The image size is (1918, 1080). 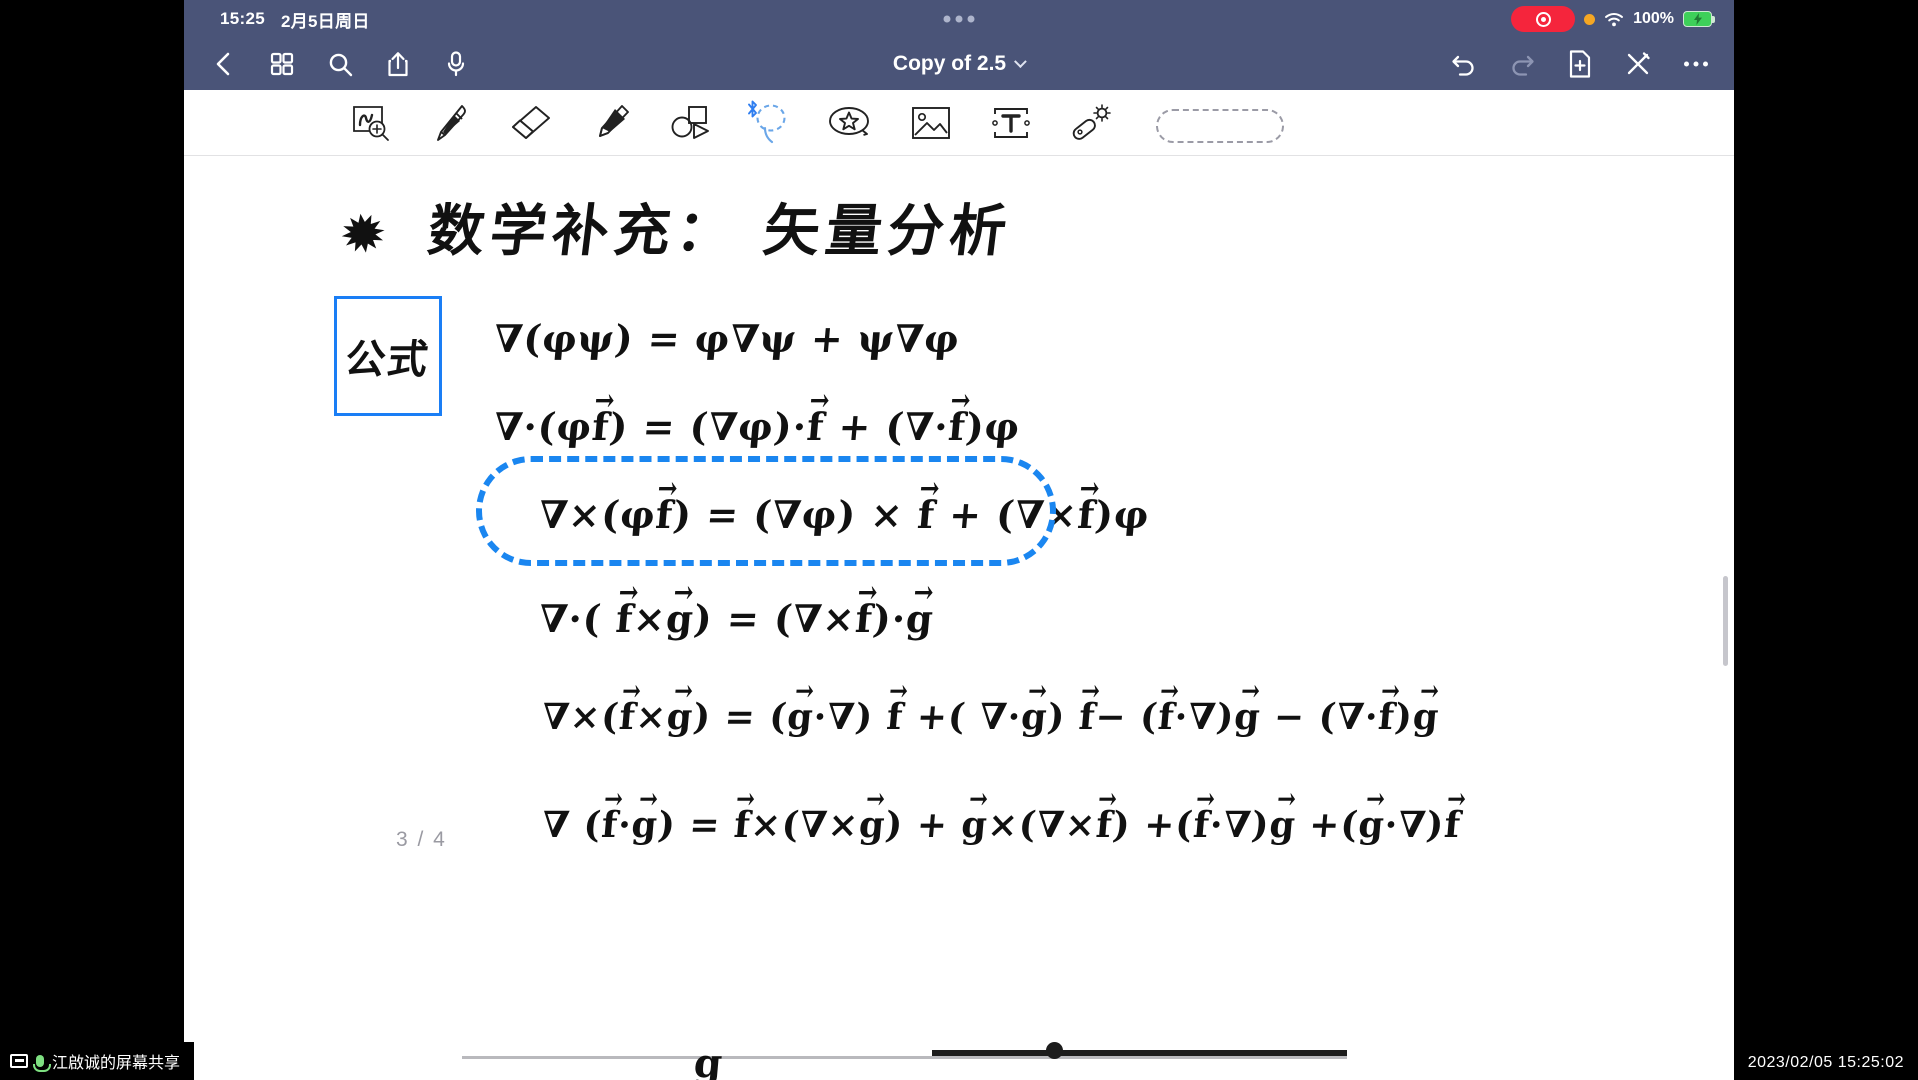 I want to click on title-bar-left-actions, so click(x=328, y=64).